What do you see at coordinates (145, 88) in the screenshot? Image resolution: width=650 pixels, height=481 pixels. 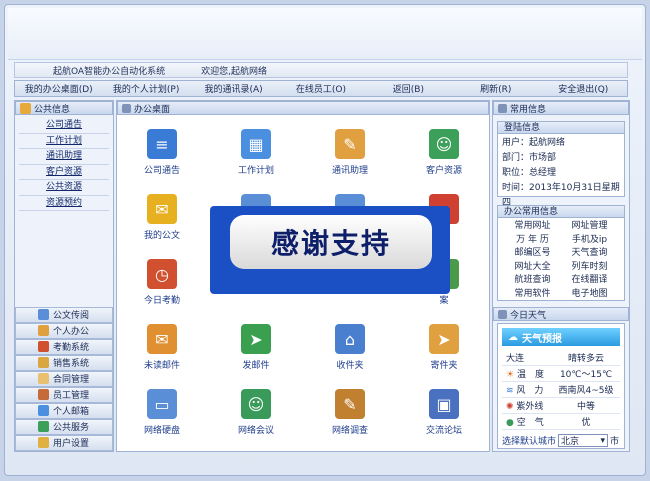 I see `nav-personal-plan: 我的个人计划(P)` at bounding box center [145, 88].